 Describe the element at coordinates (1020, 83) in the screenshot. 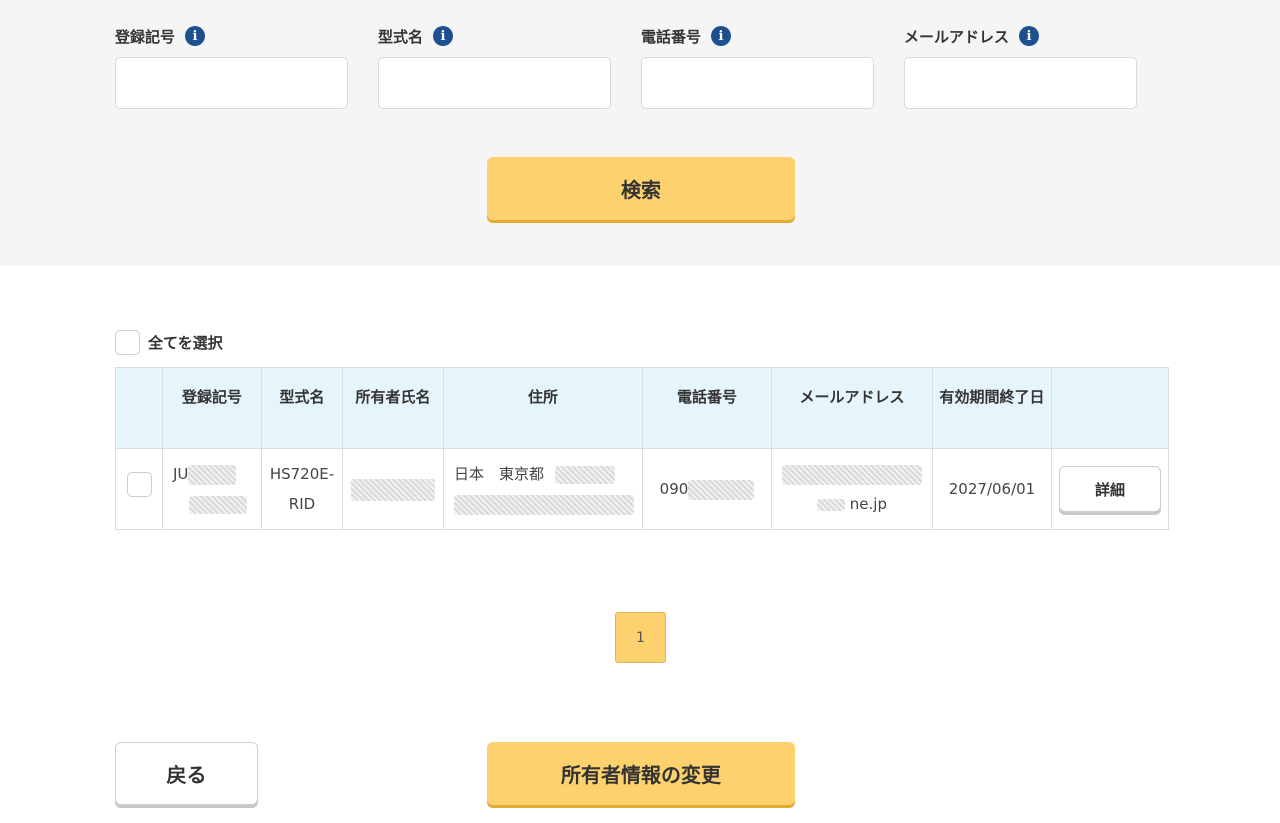

I see `email-input` at that location.